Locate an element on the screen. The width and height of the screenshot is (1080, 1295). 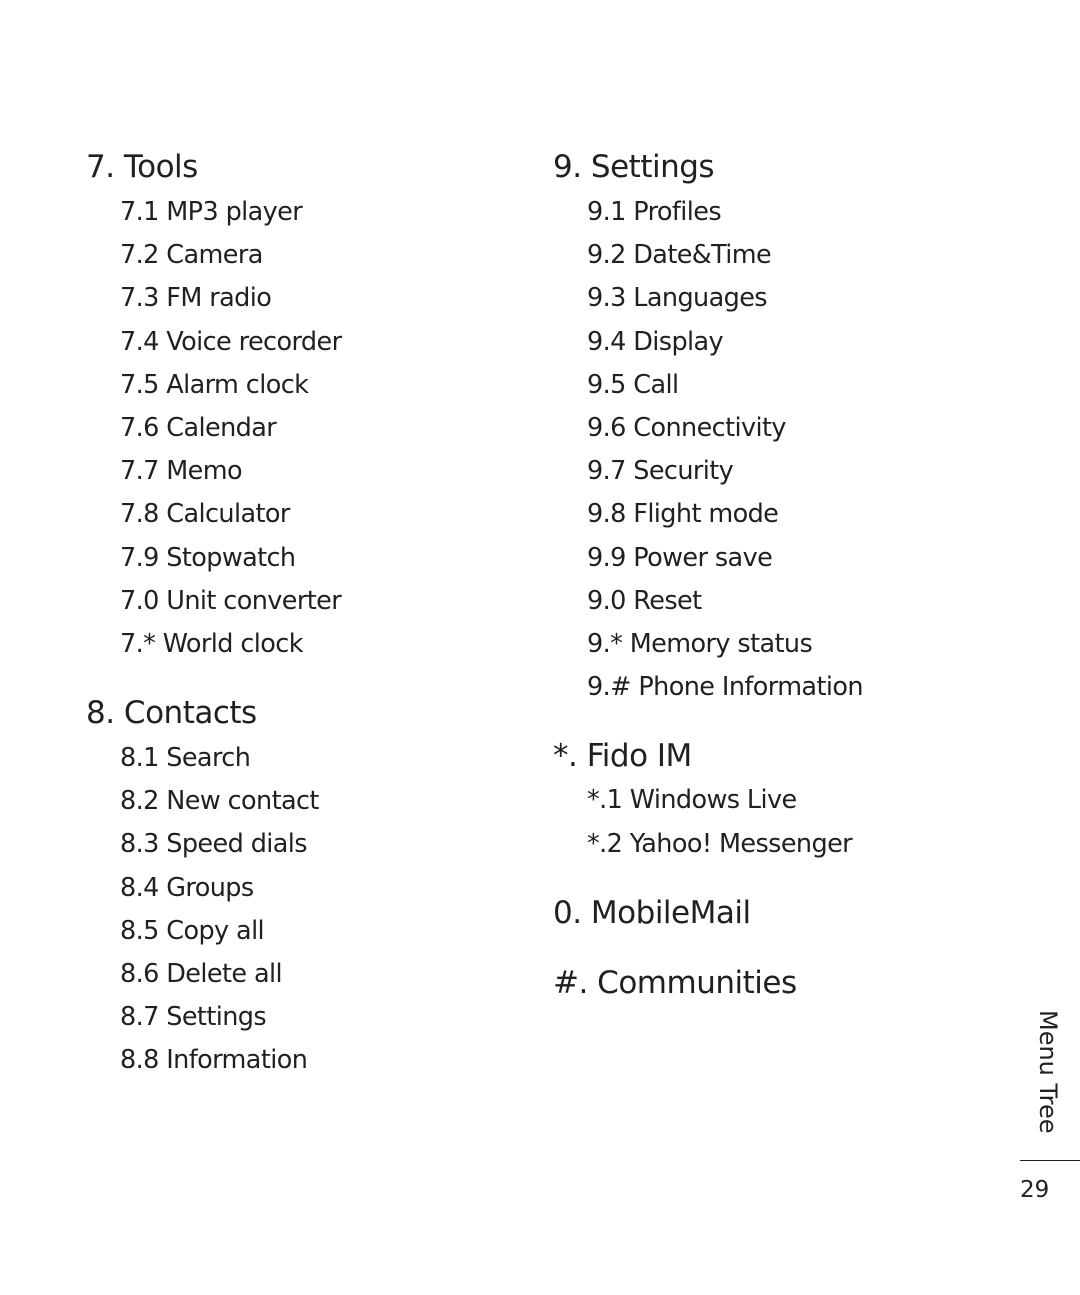
menu-item: 7.6 Calendar is located at coordinates (198, 428).